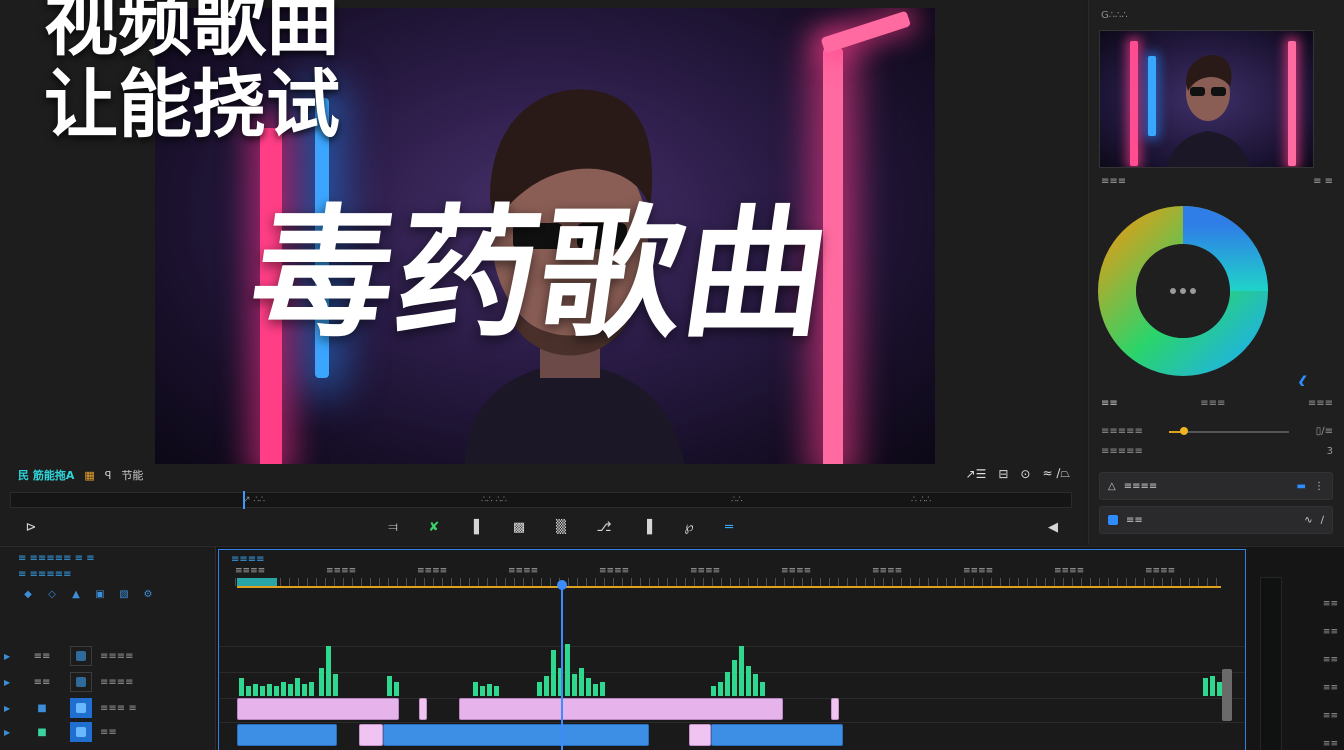 Image resolution: width=1344 pixels, height=750 pixels. What do you see at coordinates (541, 500) in the screenshot?
I see `monitor-ruler: ↗ ∴∴ ∴∴ ∴∴ ∴∴ ∴ ∴∴` at bounding box center [541, 500].